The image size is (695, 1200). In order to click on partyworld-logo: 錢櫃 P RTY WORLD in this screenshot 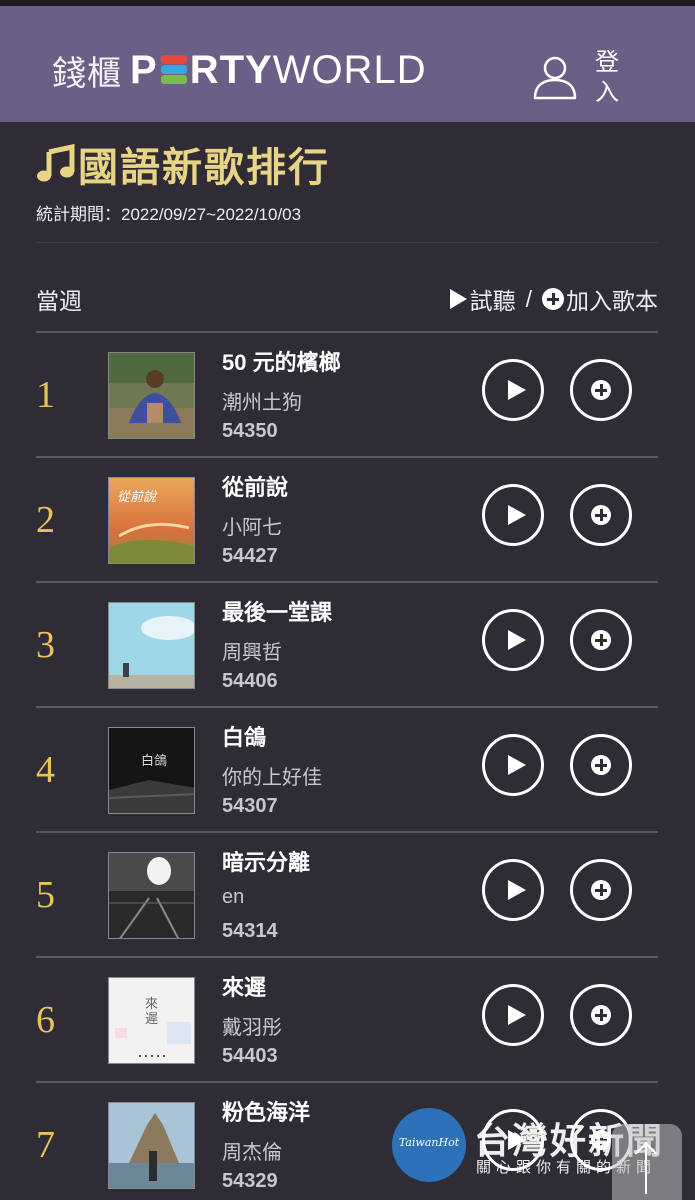, I will do `click(239, 70)`.